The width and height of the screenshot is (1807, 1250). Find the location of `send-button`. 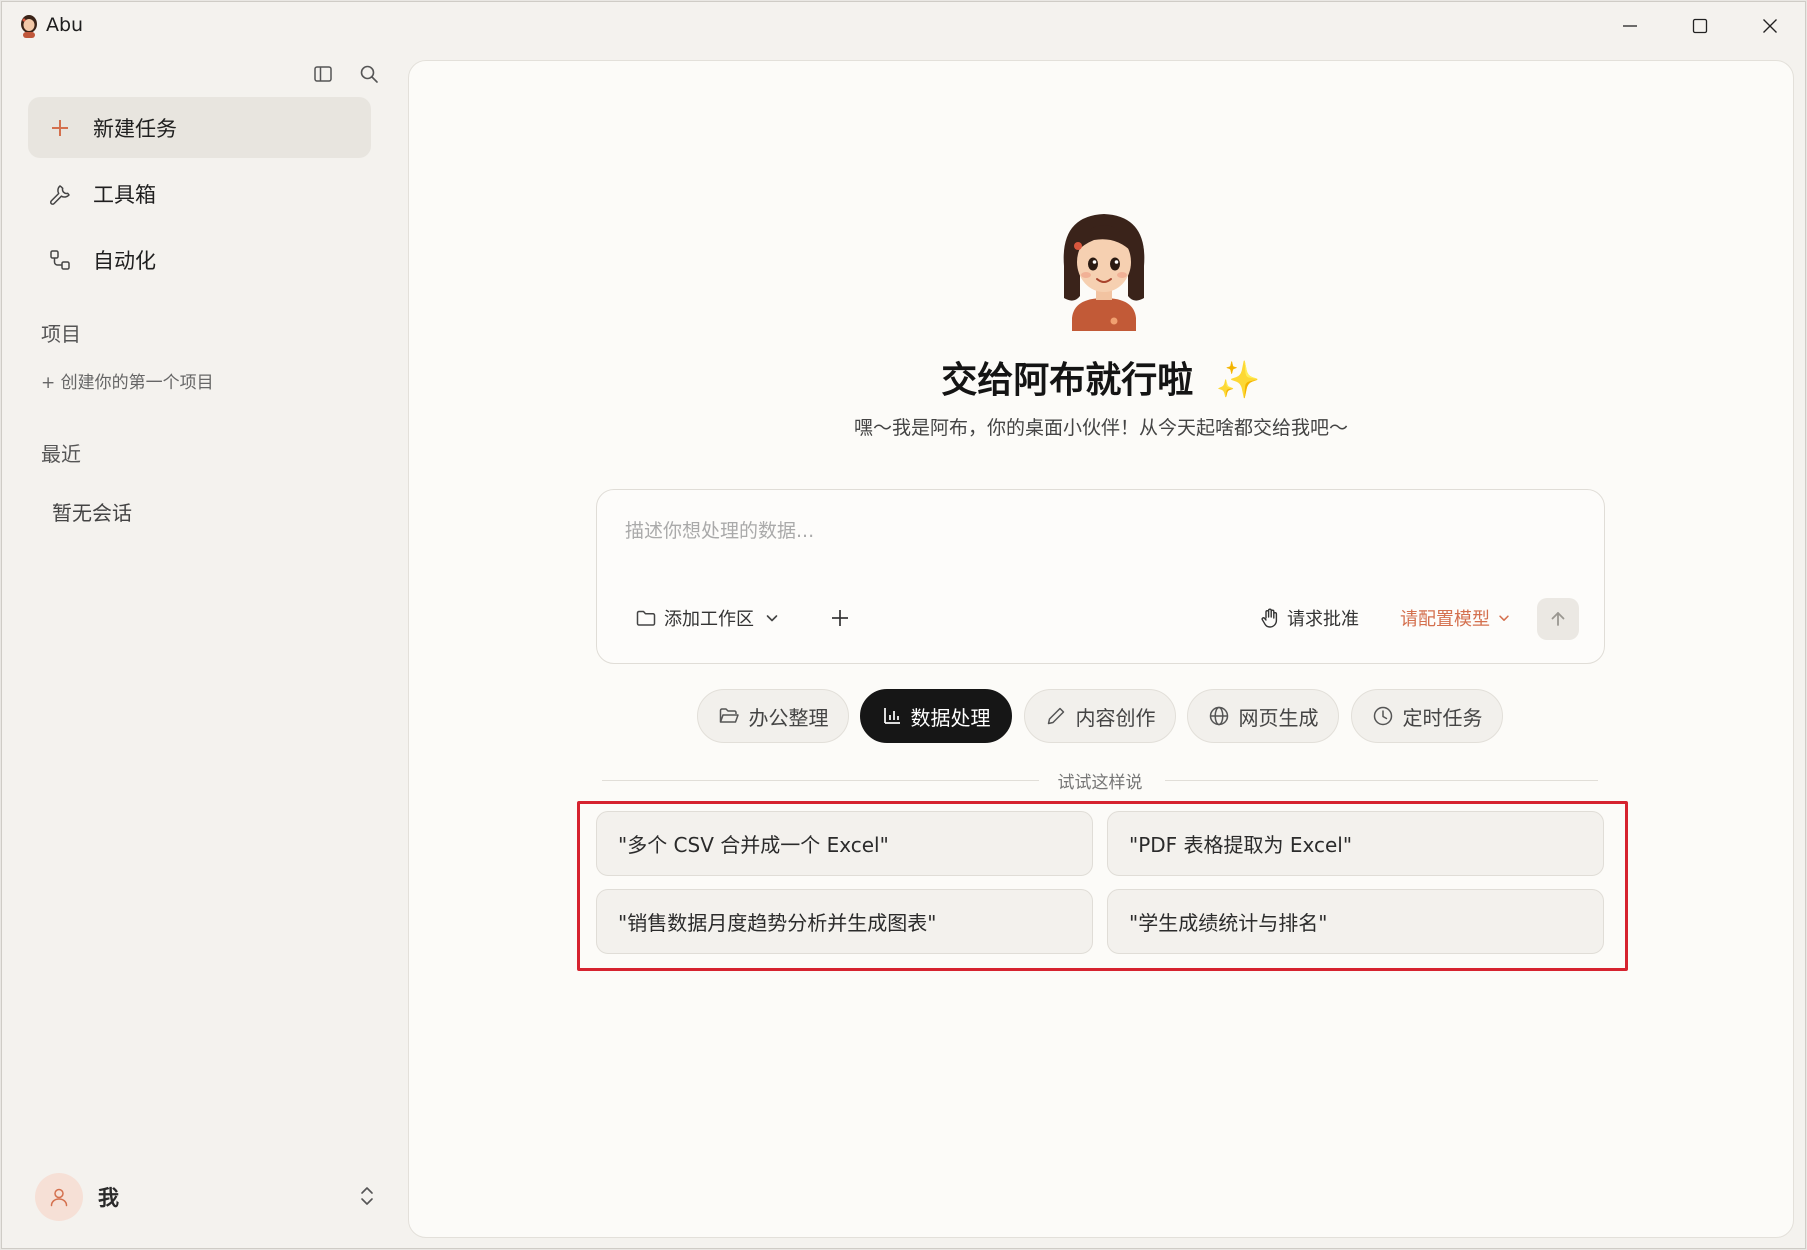

send-button is located at coordinates (1558, 619).